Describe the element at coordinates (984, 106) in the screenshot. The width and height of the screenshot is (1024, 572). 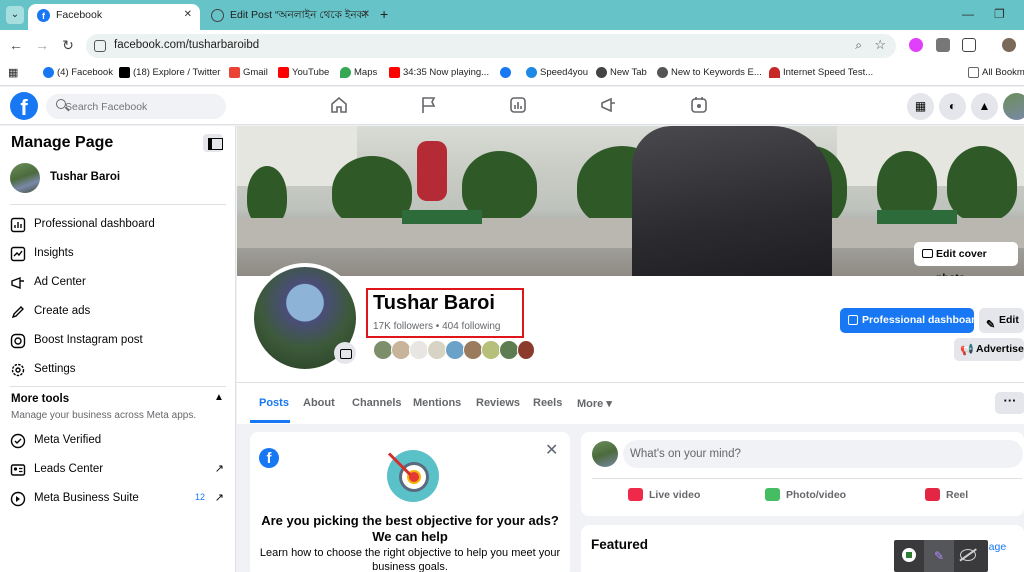
I see `notifications-bell-icon: ▲` at that location.